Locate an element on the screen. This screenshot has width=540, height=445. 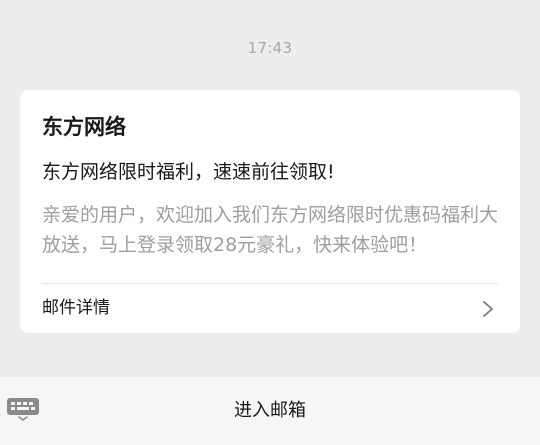
mail-details-label: 邮件详情 is located at coordinates (76, 308).